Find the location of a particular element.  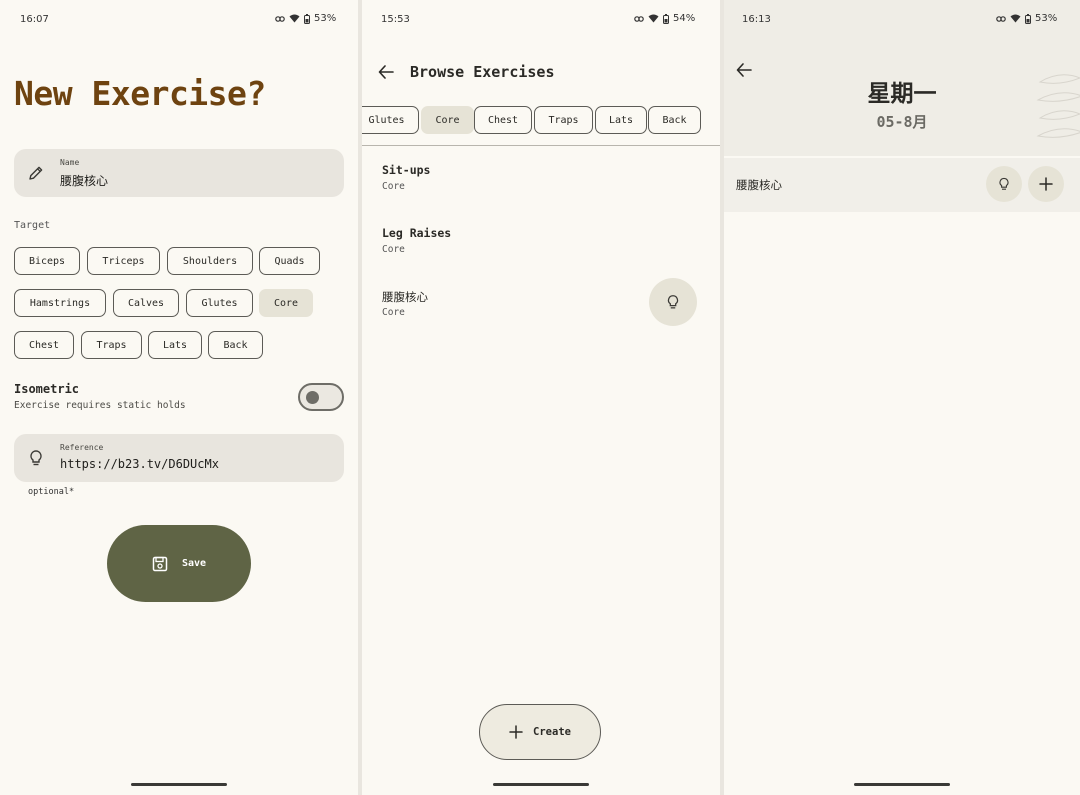

status-time: 16:13 is located at coordinates (756, 19).